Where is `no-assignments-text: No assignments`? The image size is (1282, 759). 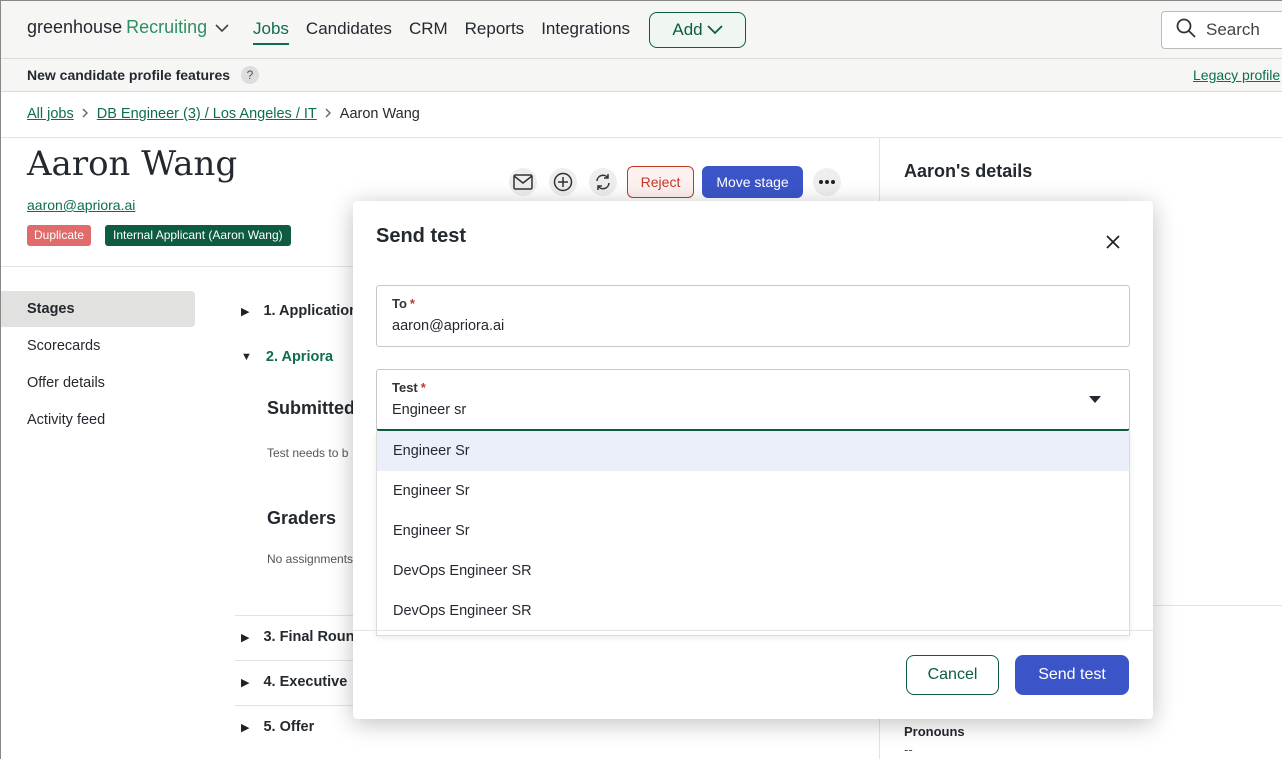
no-assignments-text: No assignments is located at coordinates (310, 559).